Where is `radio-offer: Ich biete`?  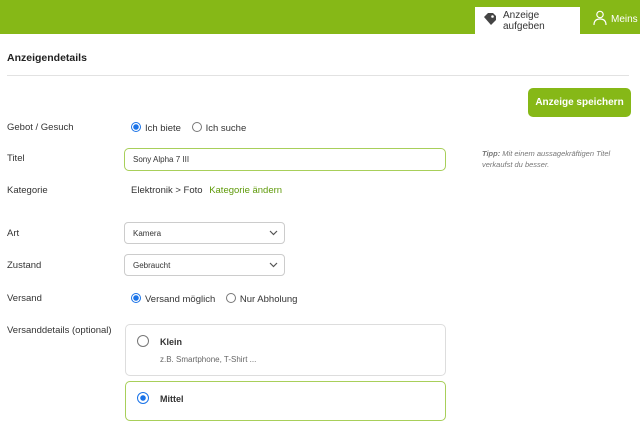 radio-offer: Ich biete is located at coordinates (156, 128).